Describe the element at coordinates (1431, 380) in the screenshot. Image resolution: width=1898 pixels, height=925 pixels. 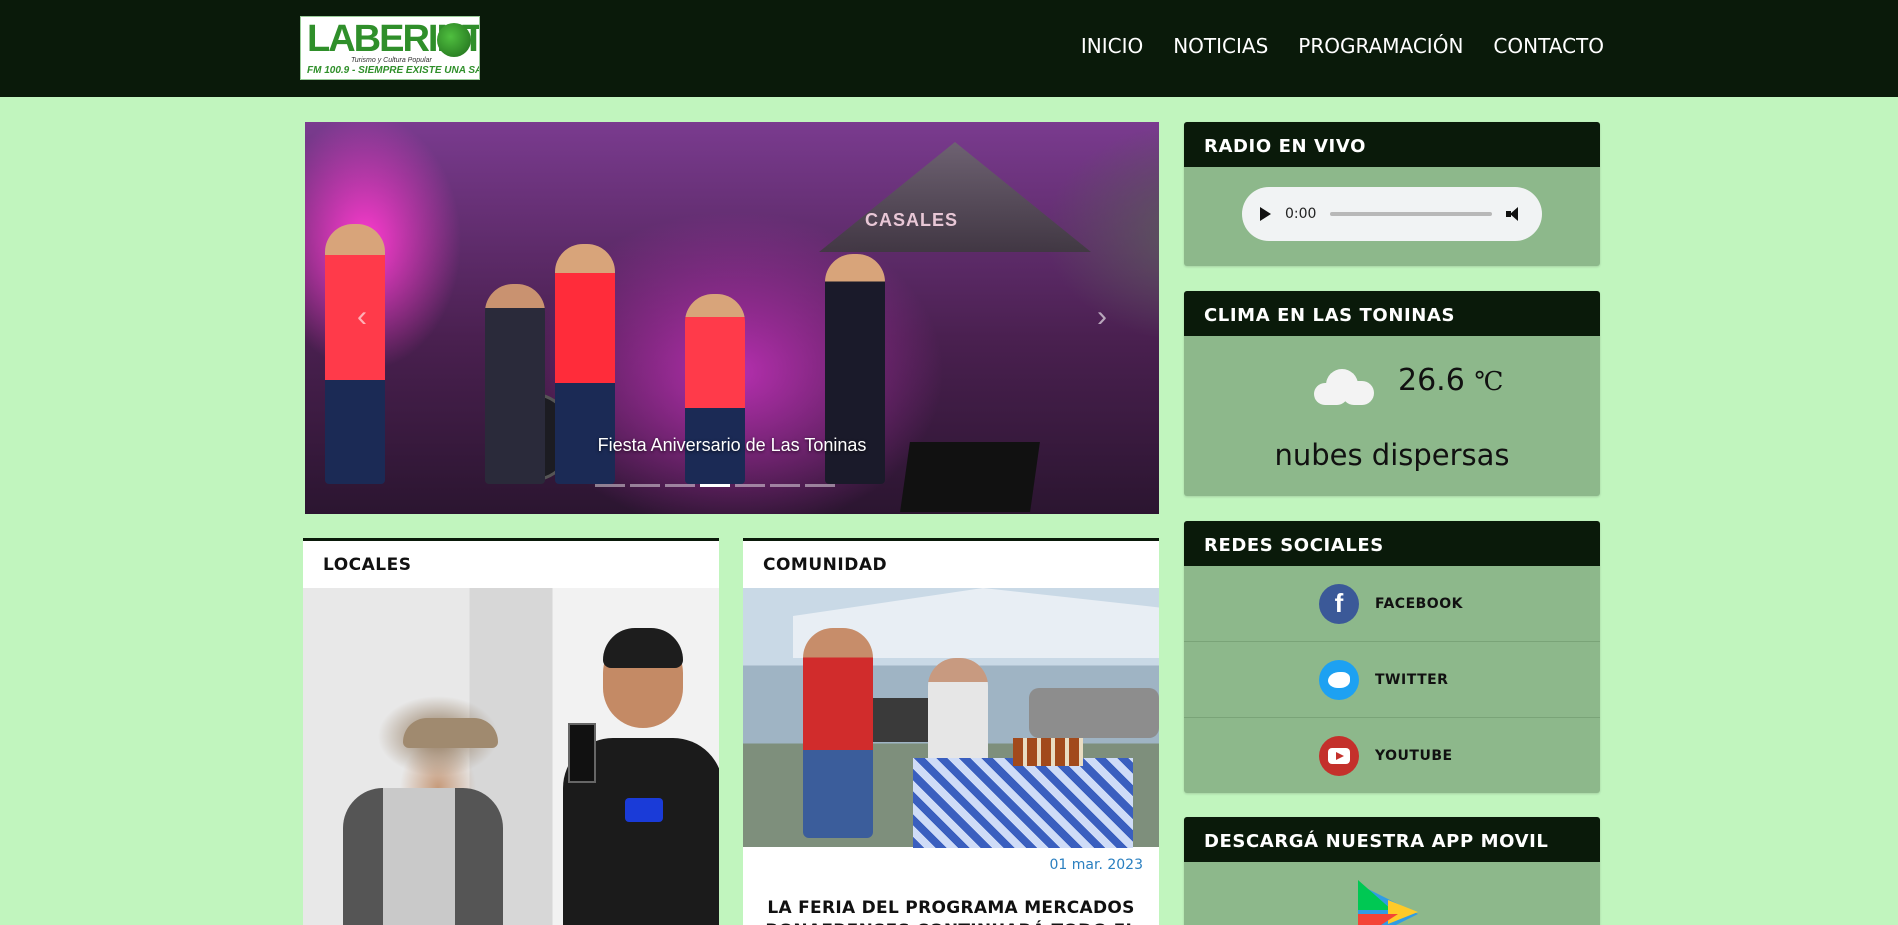
I see `temperature-value: 26.6` at that location.